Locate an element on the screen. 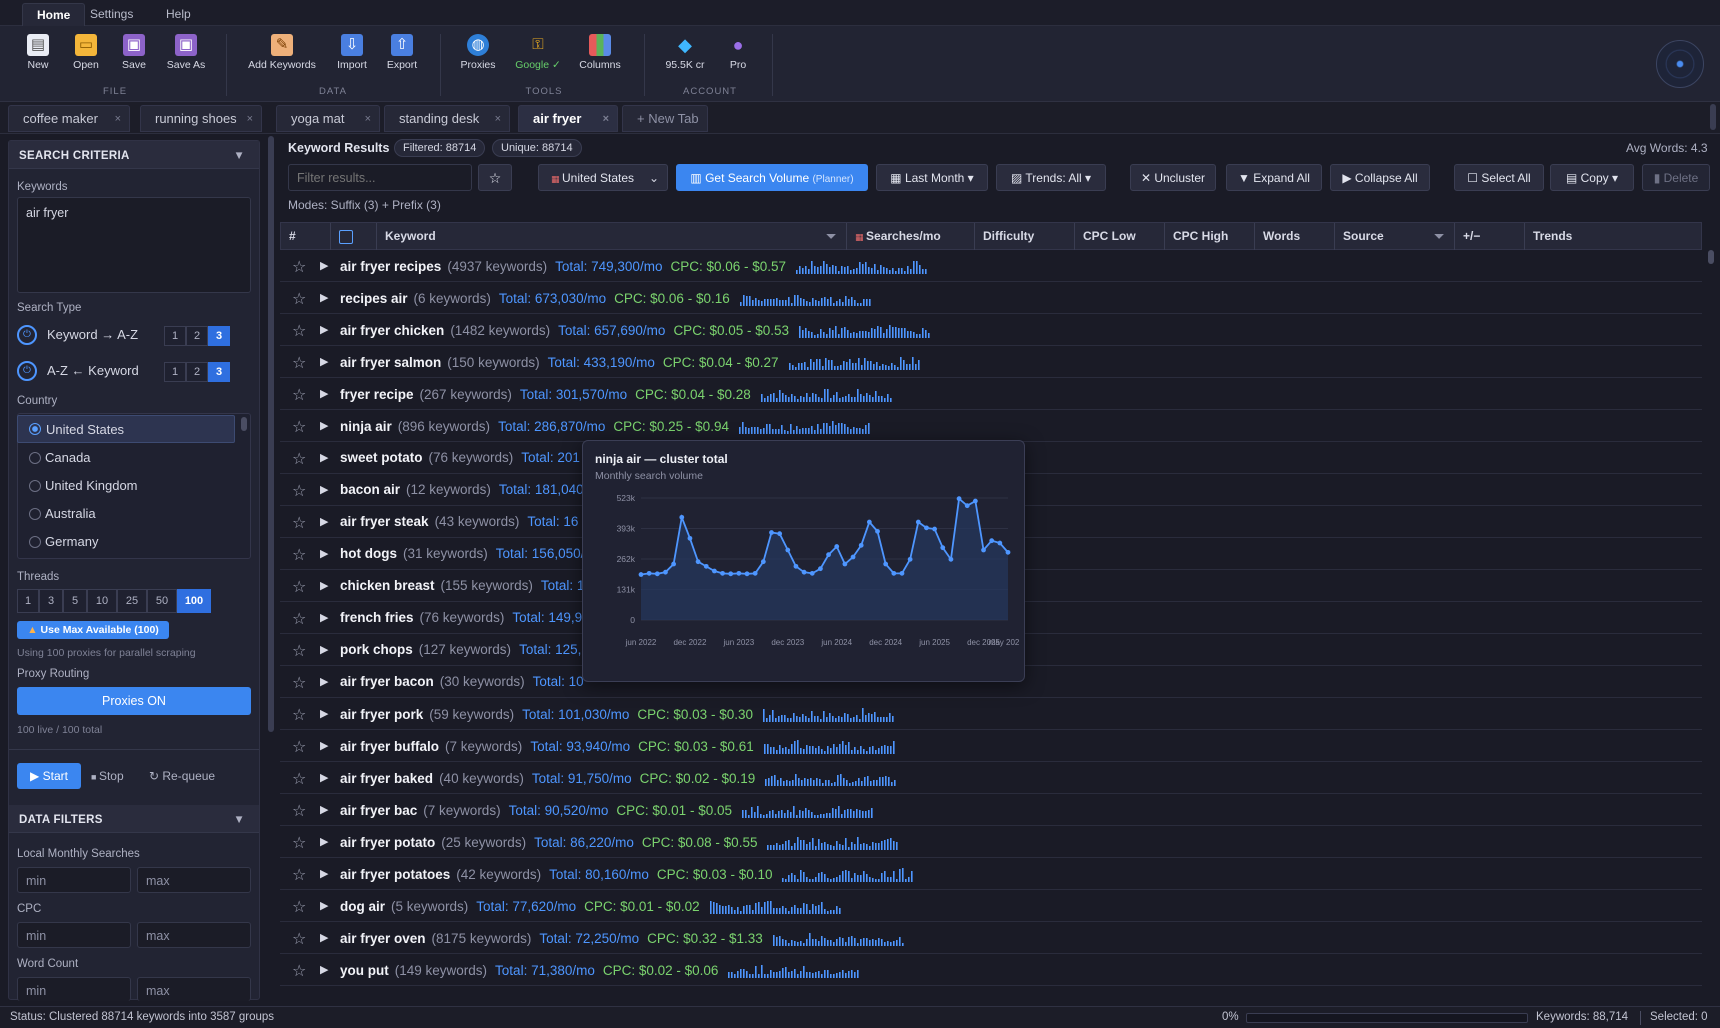 This screenshot has height=1028, width=1720. cpc-max-input: max is located at coordinates (194, 935).